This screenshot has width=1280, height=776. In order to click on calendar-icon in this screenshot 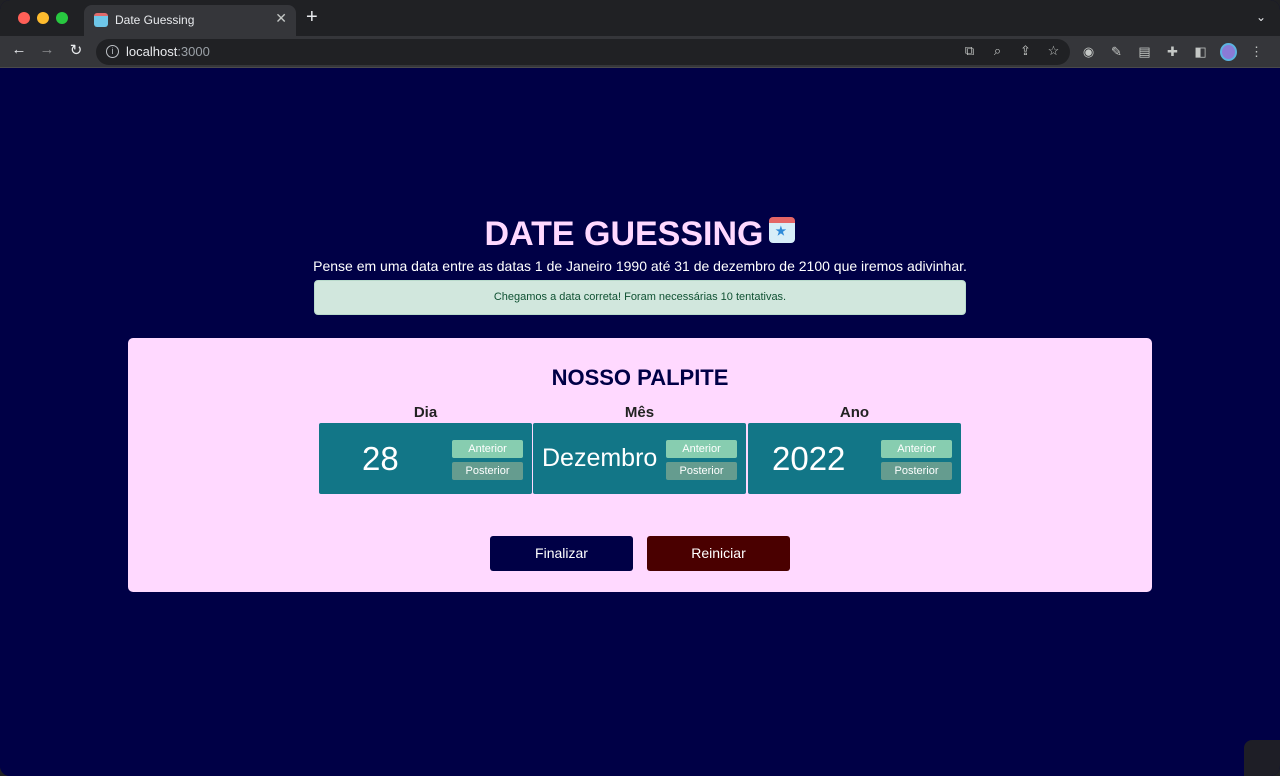, I will do `click(782, 230)`.